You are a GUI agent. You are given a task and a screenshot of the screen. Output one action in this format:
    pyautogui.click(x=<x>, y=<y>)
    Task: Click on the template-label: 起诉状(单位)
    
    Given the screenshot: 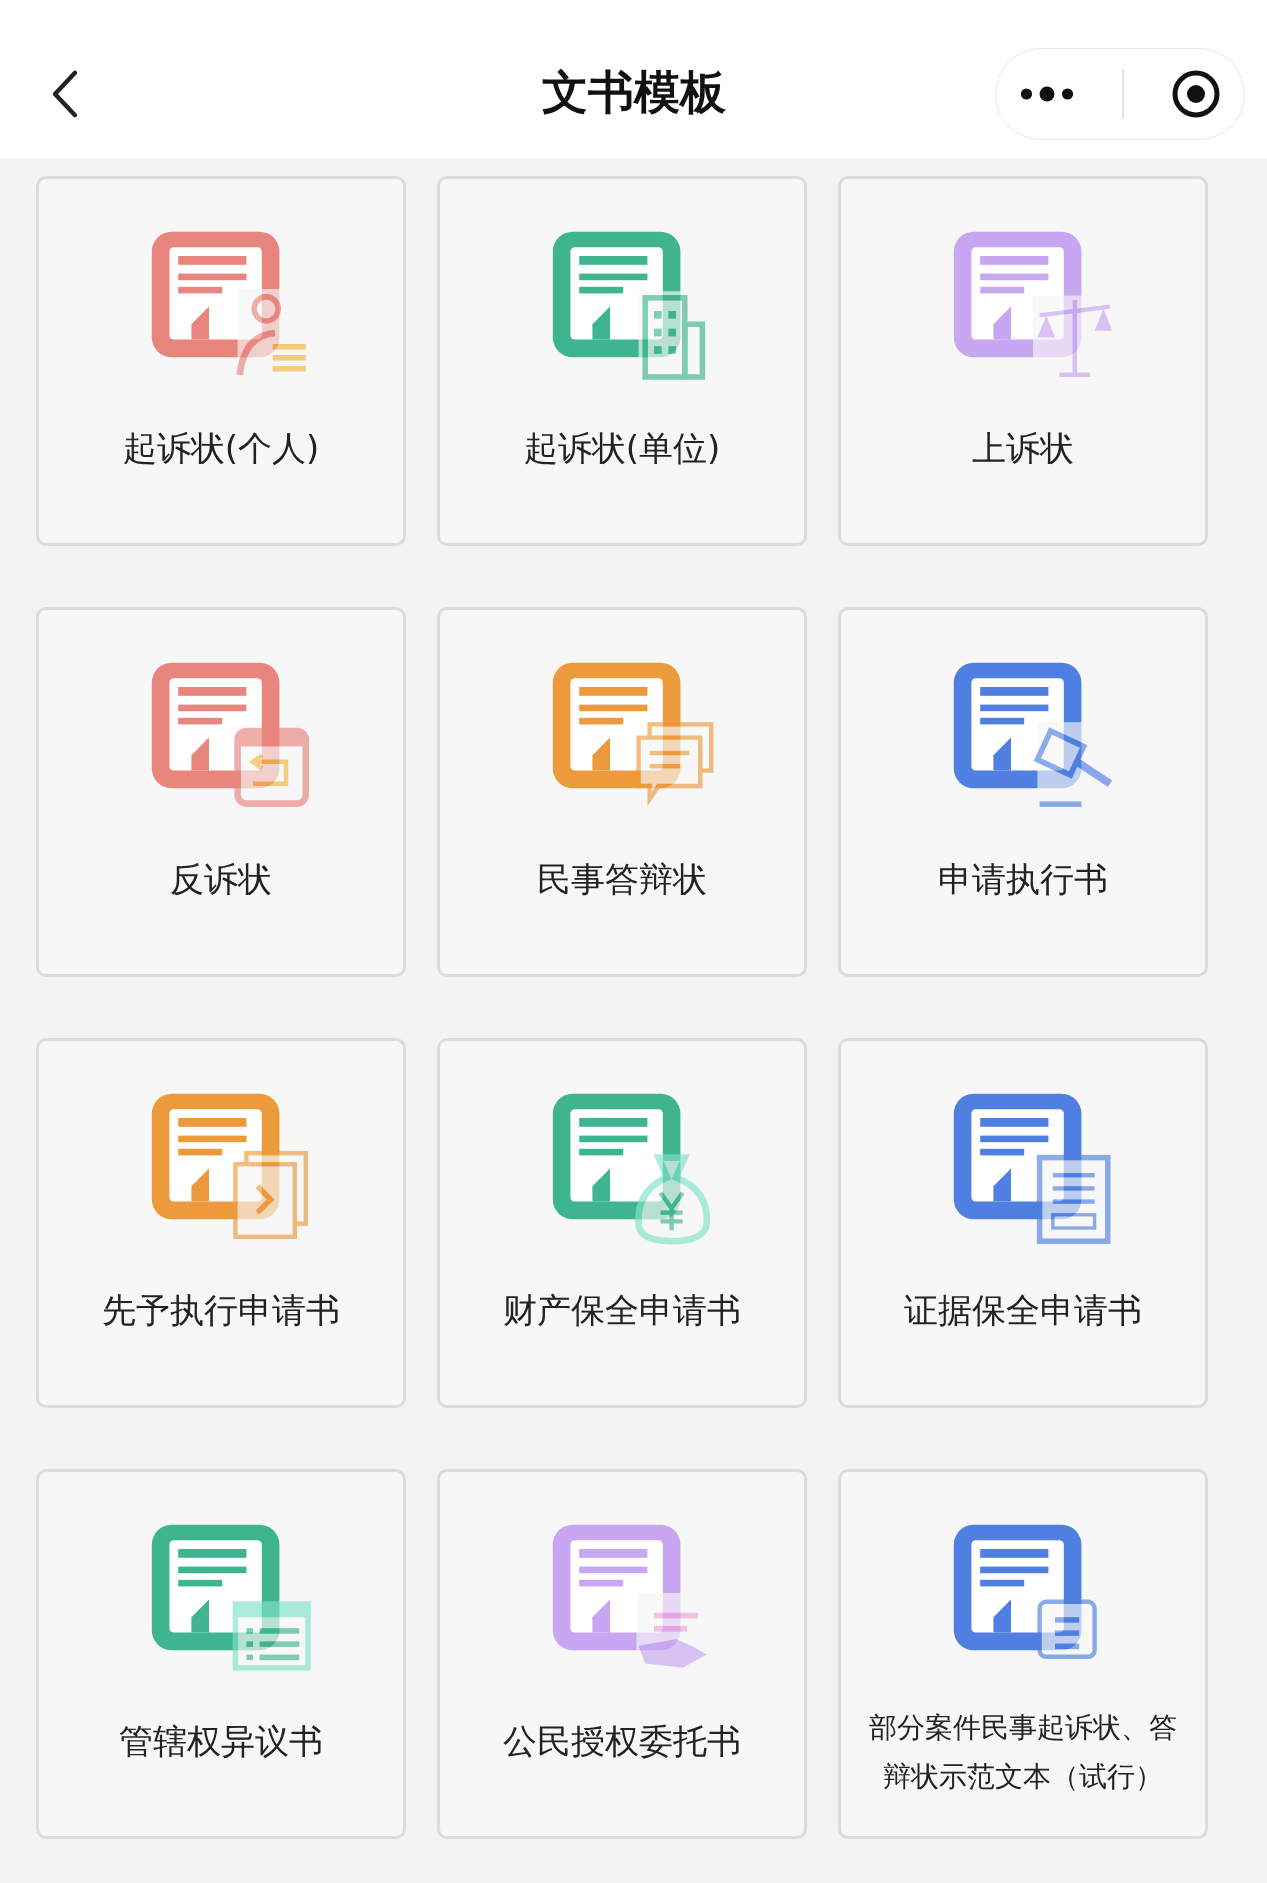 What is the action you would take?
    pyautogui.click(x=622, y=448)
    